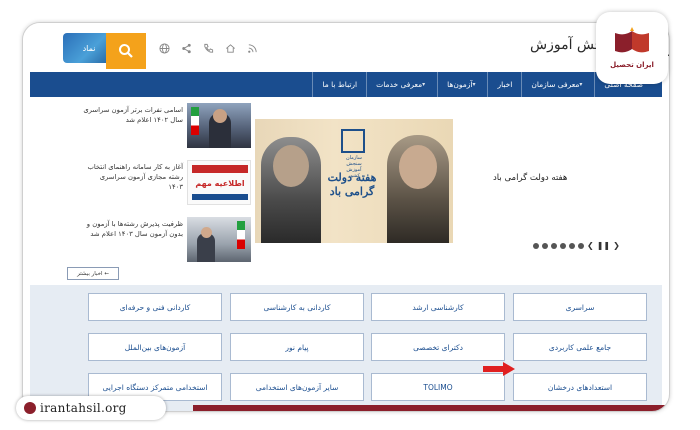 The width and height of the screenshot is (700, 430). I want to click on nav-item-label: اخبار, so click(505, 84).